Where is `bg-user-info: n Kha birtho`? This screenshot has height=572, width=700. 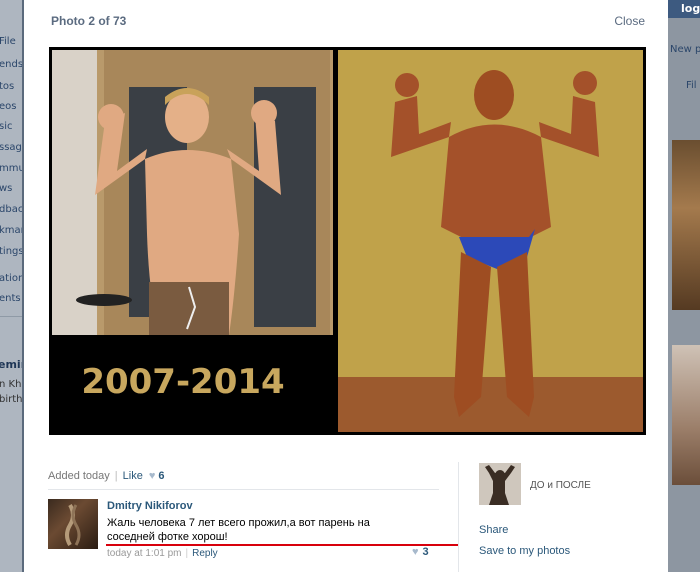 bg-user-info: n Kha birtho is located at coordinates (11, 392).